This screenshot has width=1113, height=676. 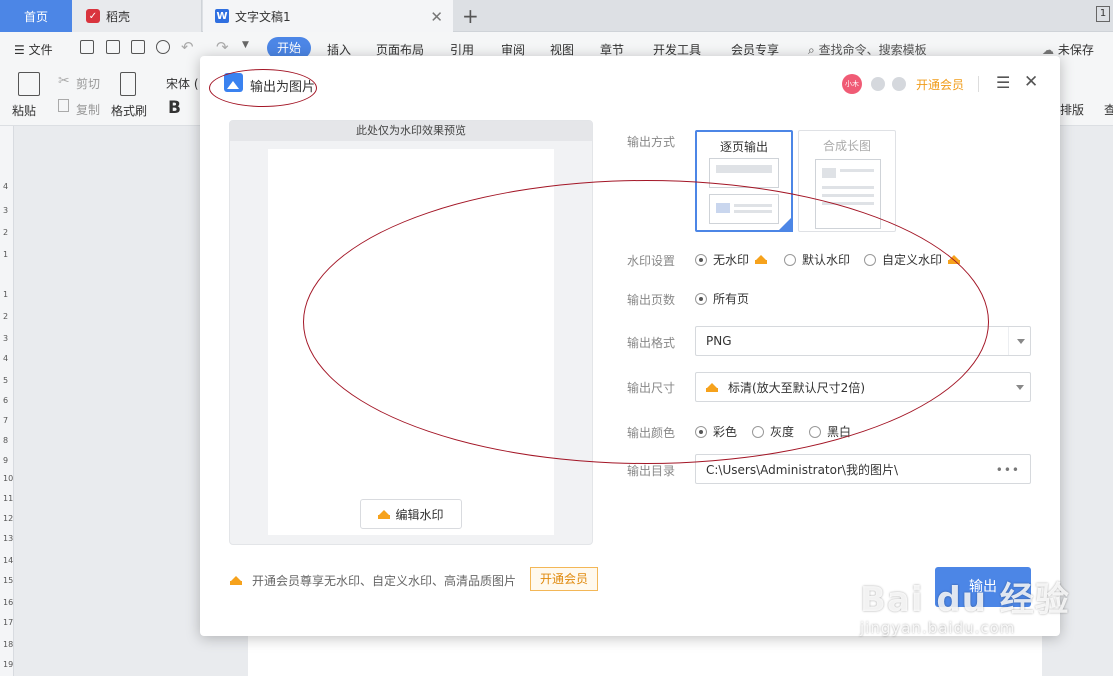 What do you see at coordinates (8, 560) in the screenshot?
I see `ruler-tick: 14` at bounding box center [8, 560].